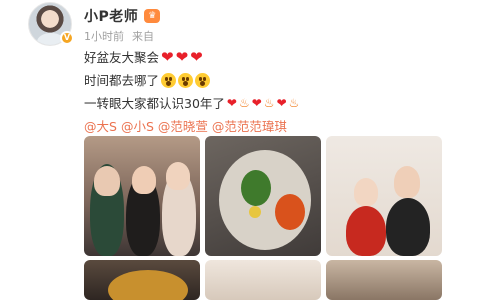  What do you see at coordinates (152, 16) in the screenshot?
I see `crown-icon: ♛` at bounding box center [152, 16].